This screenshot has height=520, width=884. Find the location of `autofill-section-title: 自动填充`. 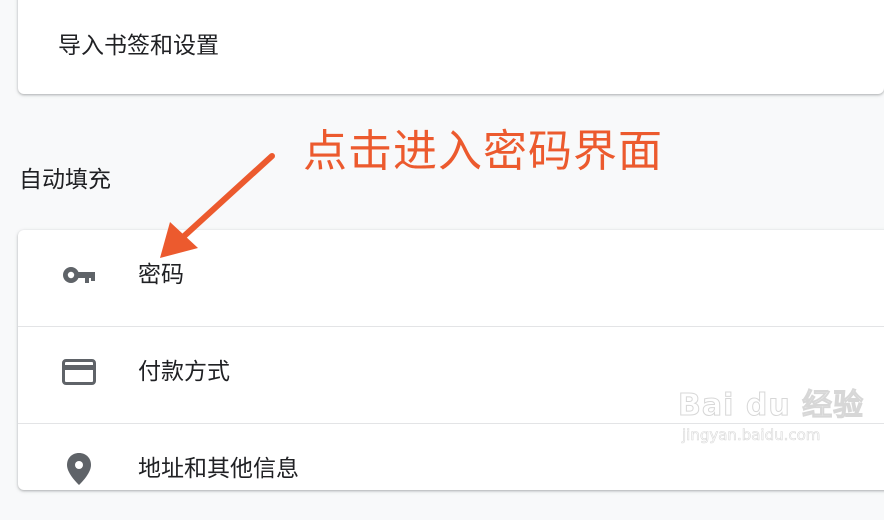

autofill-section-title: 自动填充 is located at coordinates (65, 180).